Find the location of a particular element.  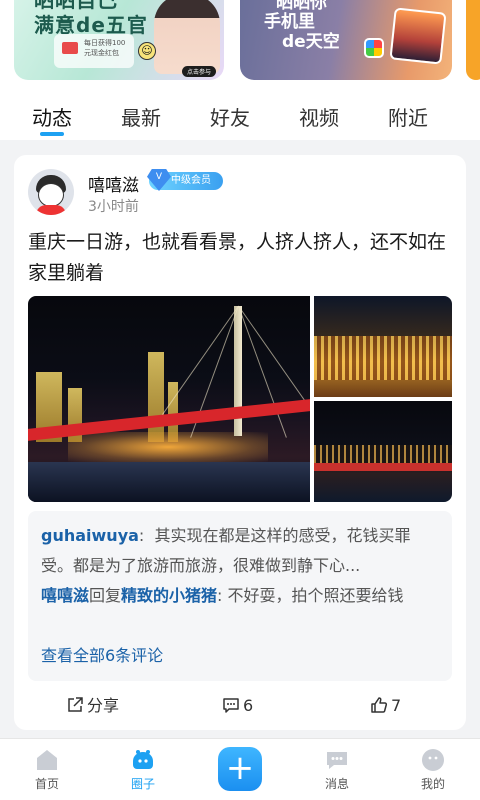

nav-circle-label: 圈子 is located at coordinates (142, 784).